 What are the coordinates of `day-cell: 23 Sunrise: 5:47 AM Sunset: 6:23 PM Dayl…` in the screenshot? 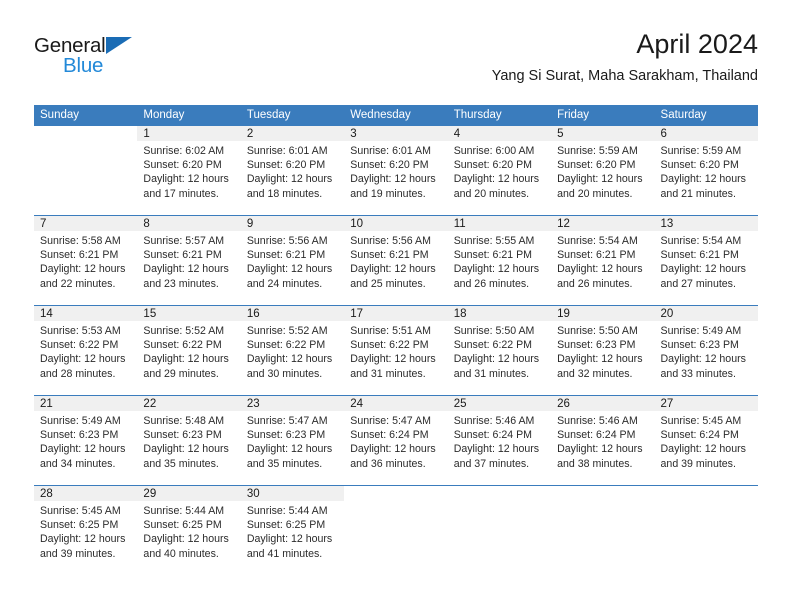 It's located at (292, 440).